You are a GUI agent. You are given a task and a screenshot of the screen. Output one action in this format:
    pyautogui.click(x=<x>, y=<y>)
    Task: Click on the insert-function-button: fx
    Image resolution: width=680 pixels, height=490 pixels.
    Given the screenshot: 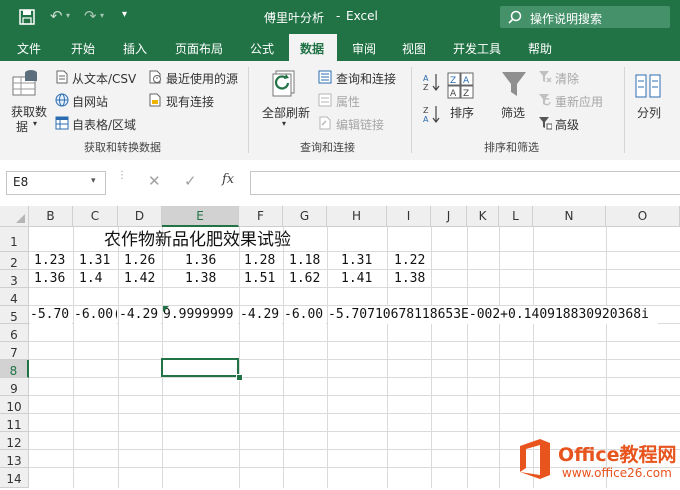 What is the action you would take?
    pyautogui.click(x=228, y=179)
    